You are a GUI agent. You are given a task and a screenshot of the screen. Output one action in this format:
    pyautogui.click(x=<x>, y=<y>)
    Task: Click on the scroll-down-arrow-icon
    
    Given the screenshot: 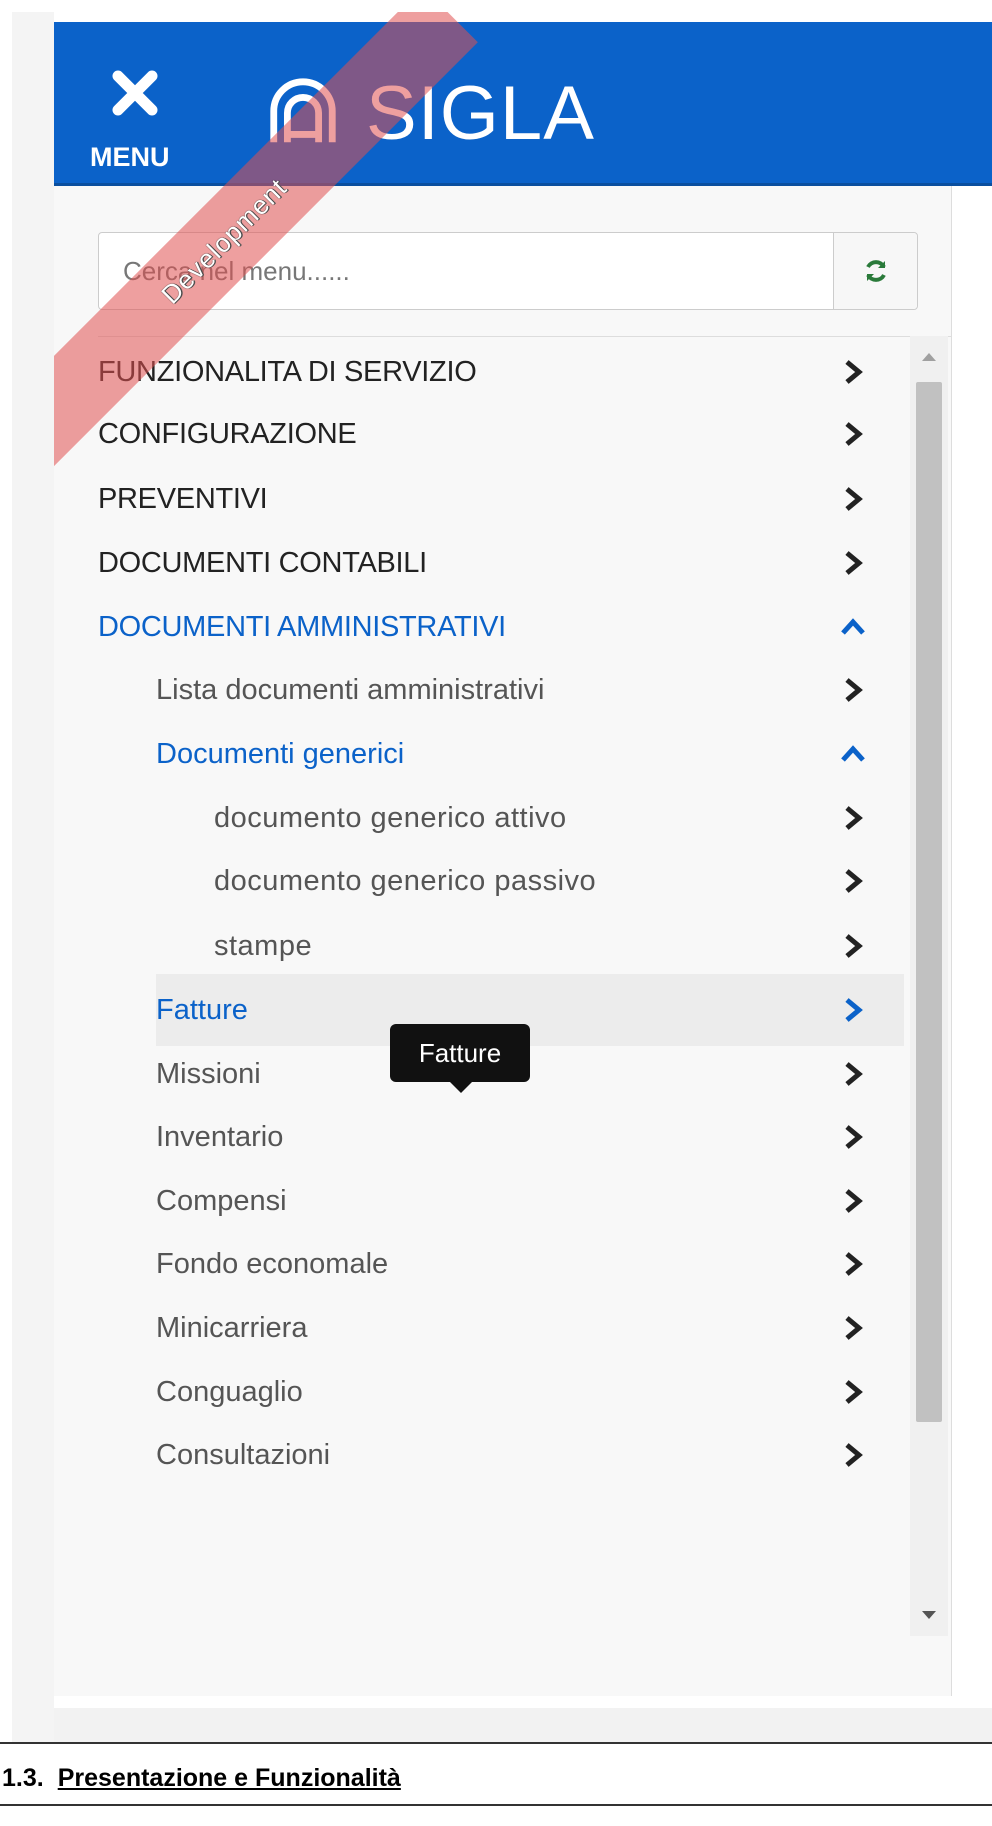 What is the action you would take?
    pyautogui.click(x=929, y=1615)
    